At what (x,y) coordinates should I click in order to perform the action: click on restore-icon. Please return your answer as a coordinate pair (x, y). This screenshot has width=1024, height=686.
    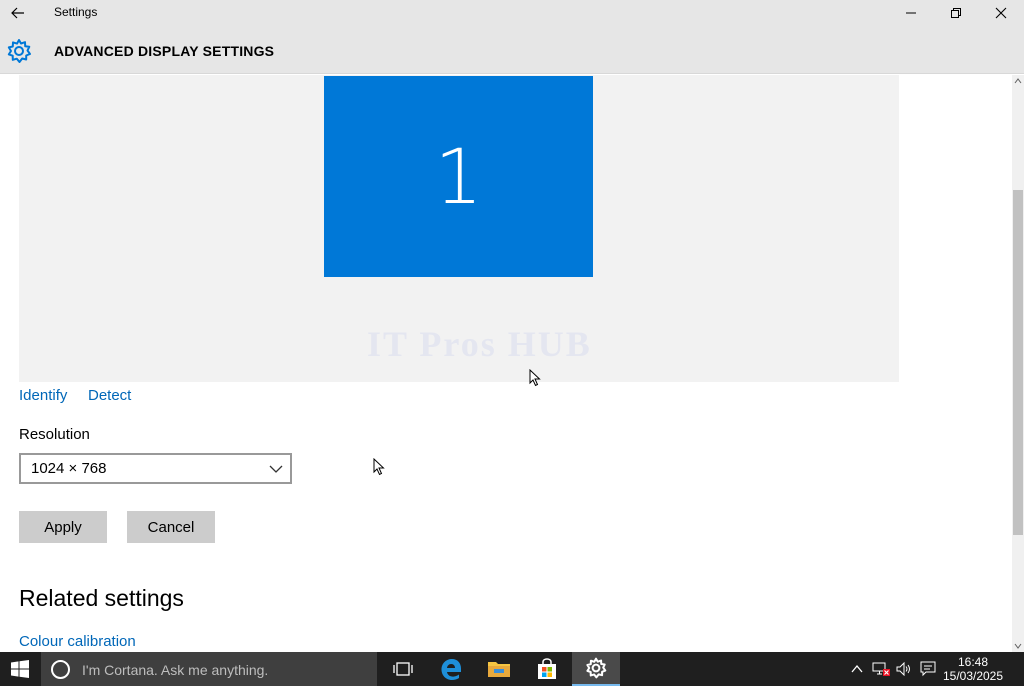
    Looking at the image, I should click on (955, 13).